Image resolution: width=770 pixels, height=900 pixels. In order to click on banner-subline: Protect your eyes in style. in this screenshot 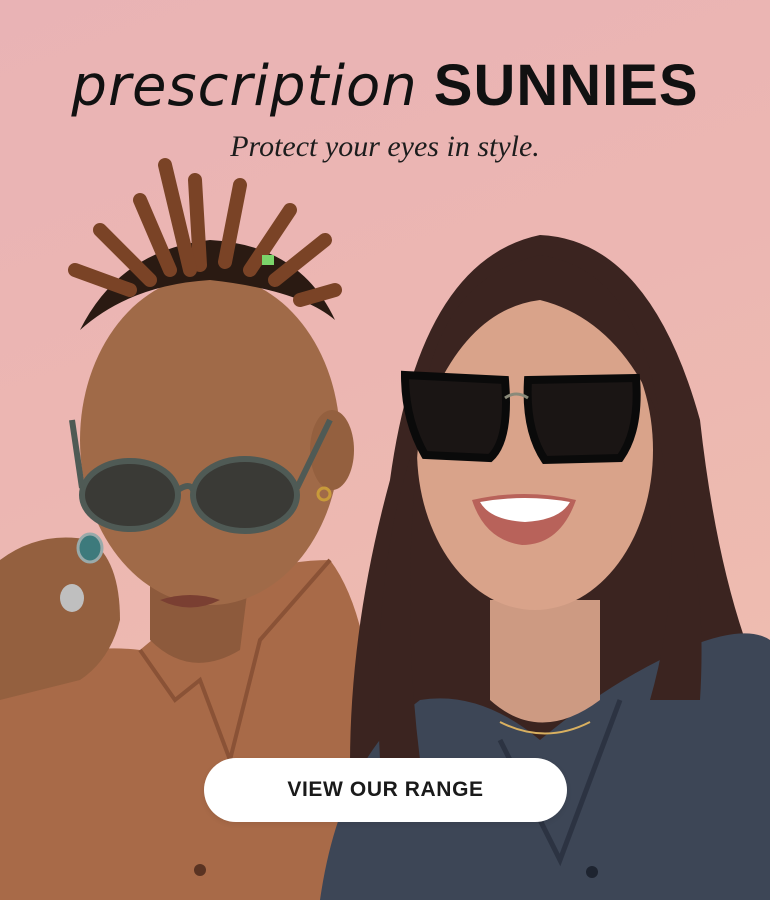, I will do `click(385, 146)`.